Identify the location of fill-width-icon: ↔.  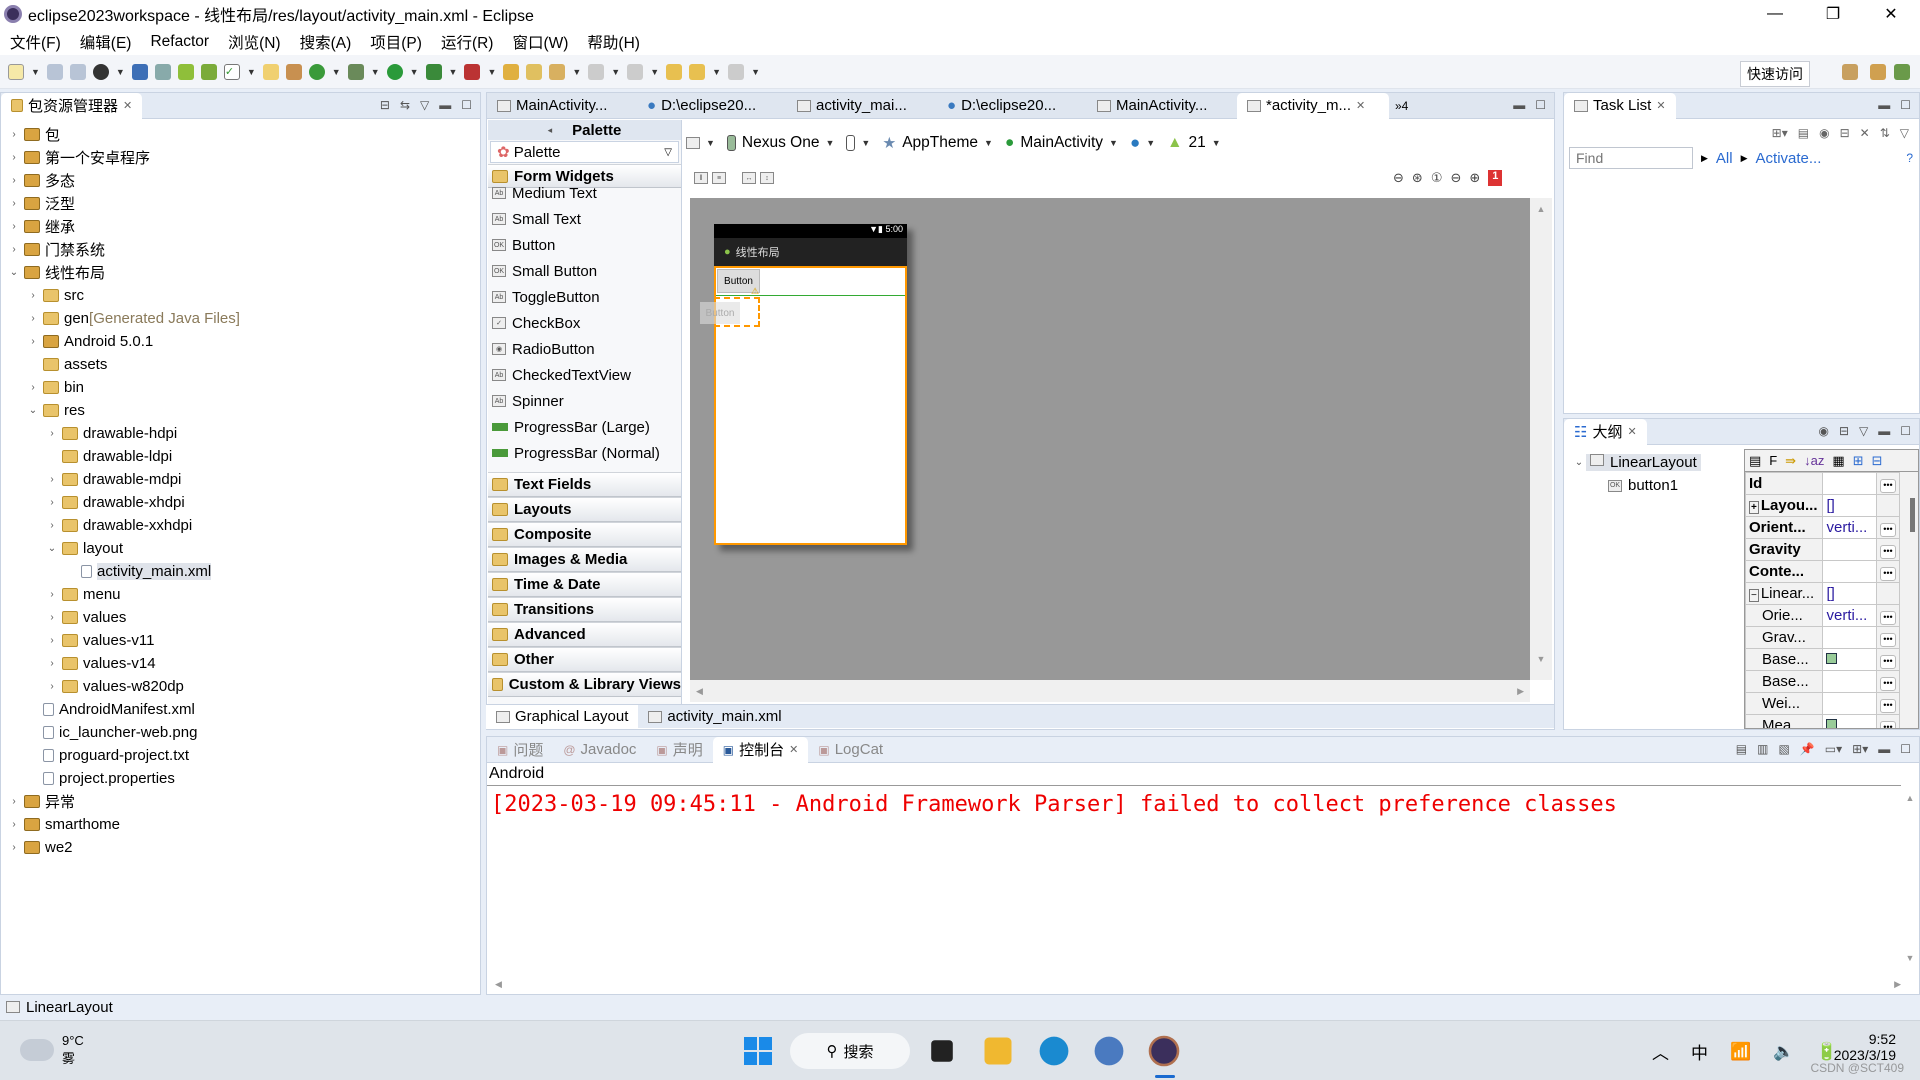
(749, 178).